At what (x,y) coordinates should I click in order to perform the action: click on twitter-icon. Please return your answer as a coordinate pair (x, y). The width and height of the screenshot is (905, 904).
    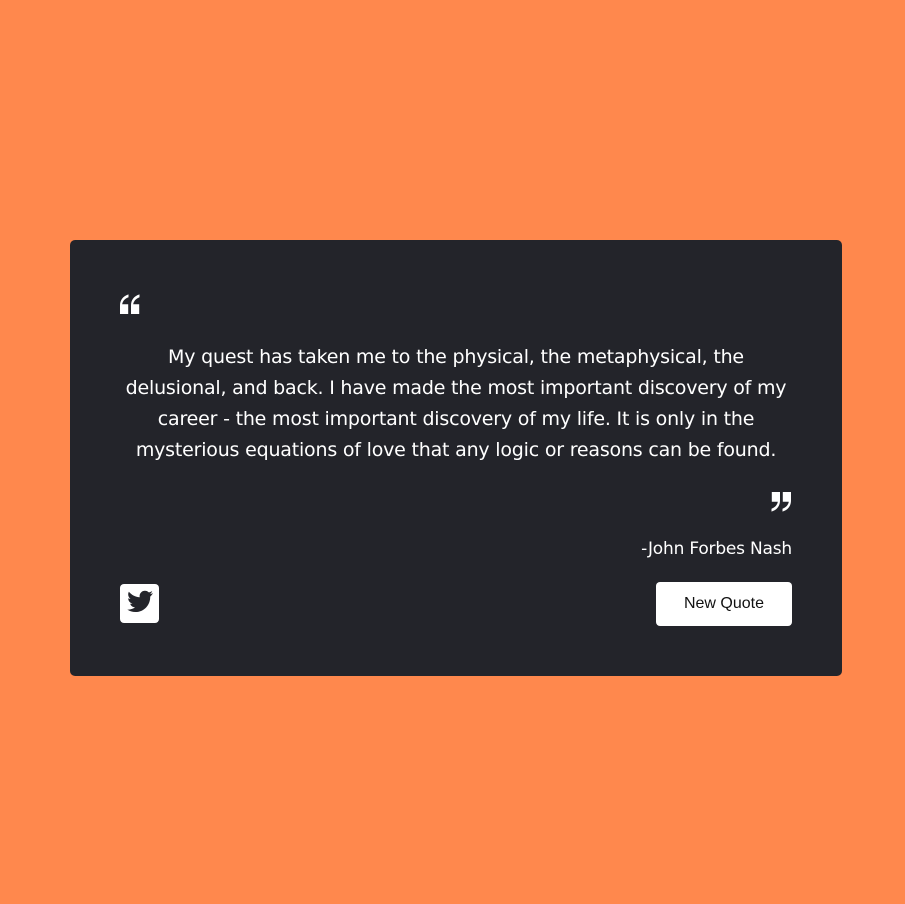
    Looking at the image, I should click on (140, 604).